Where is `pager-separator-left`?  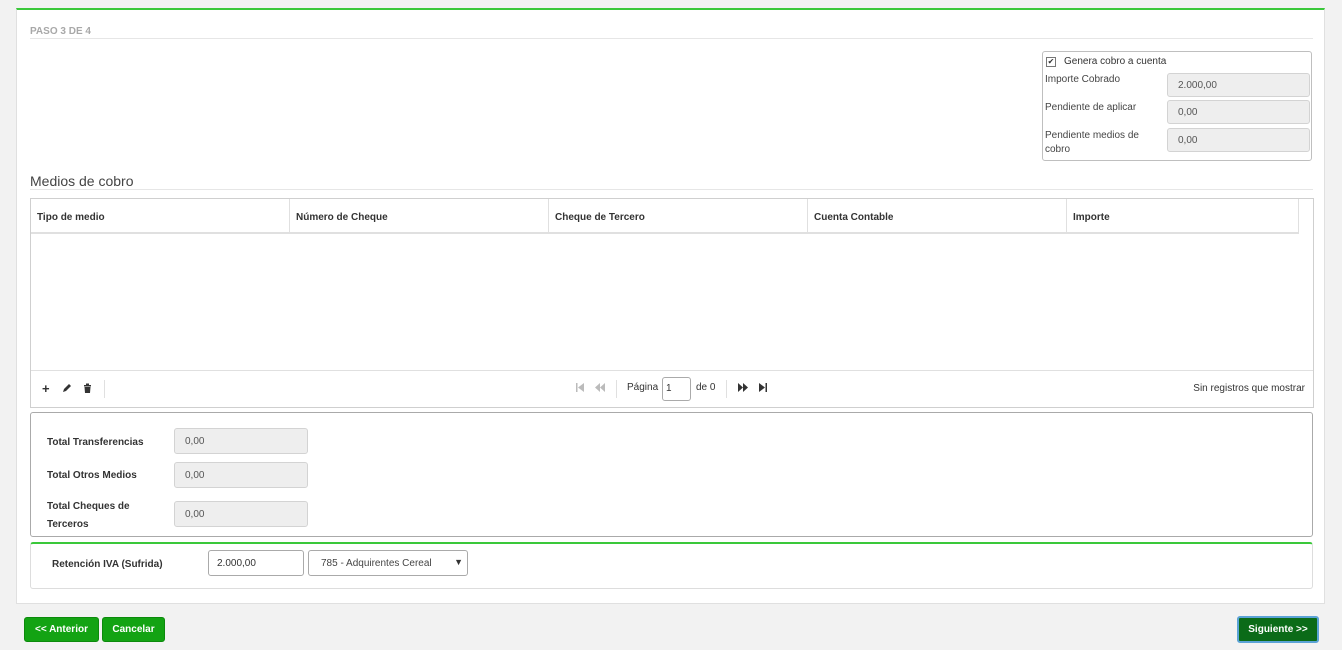 pager-separator-left is located at coordinates (616, 389).